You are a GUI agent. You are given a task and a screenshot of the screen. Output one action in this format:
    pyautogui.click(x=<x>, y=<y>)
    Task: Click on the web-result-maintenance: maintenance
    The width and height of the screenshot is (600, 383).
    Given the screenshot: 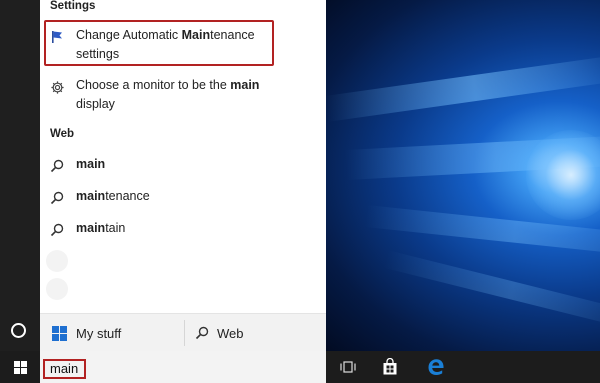 What is the action you would take?
    pyautogui.click(x=173, y=198)
    